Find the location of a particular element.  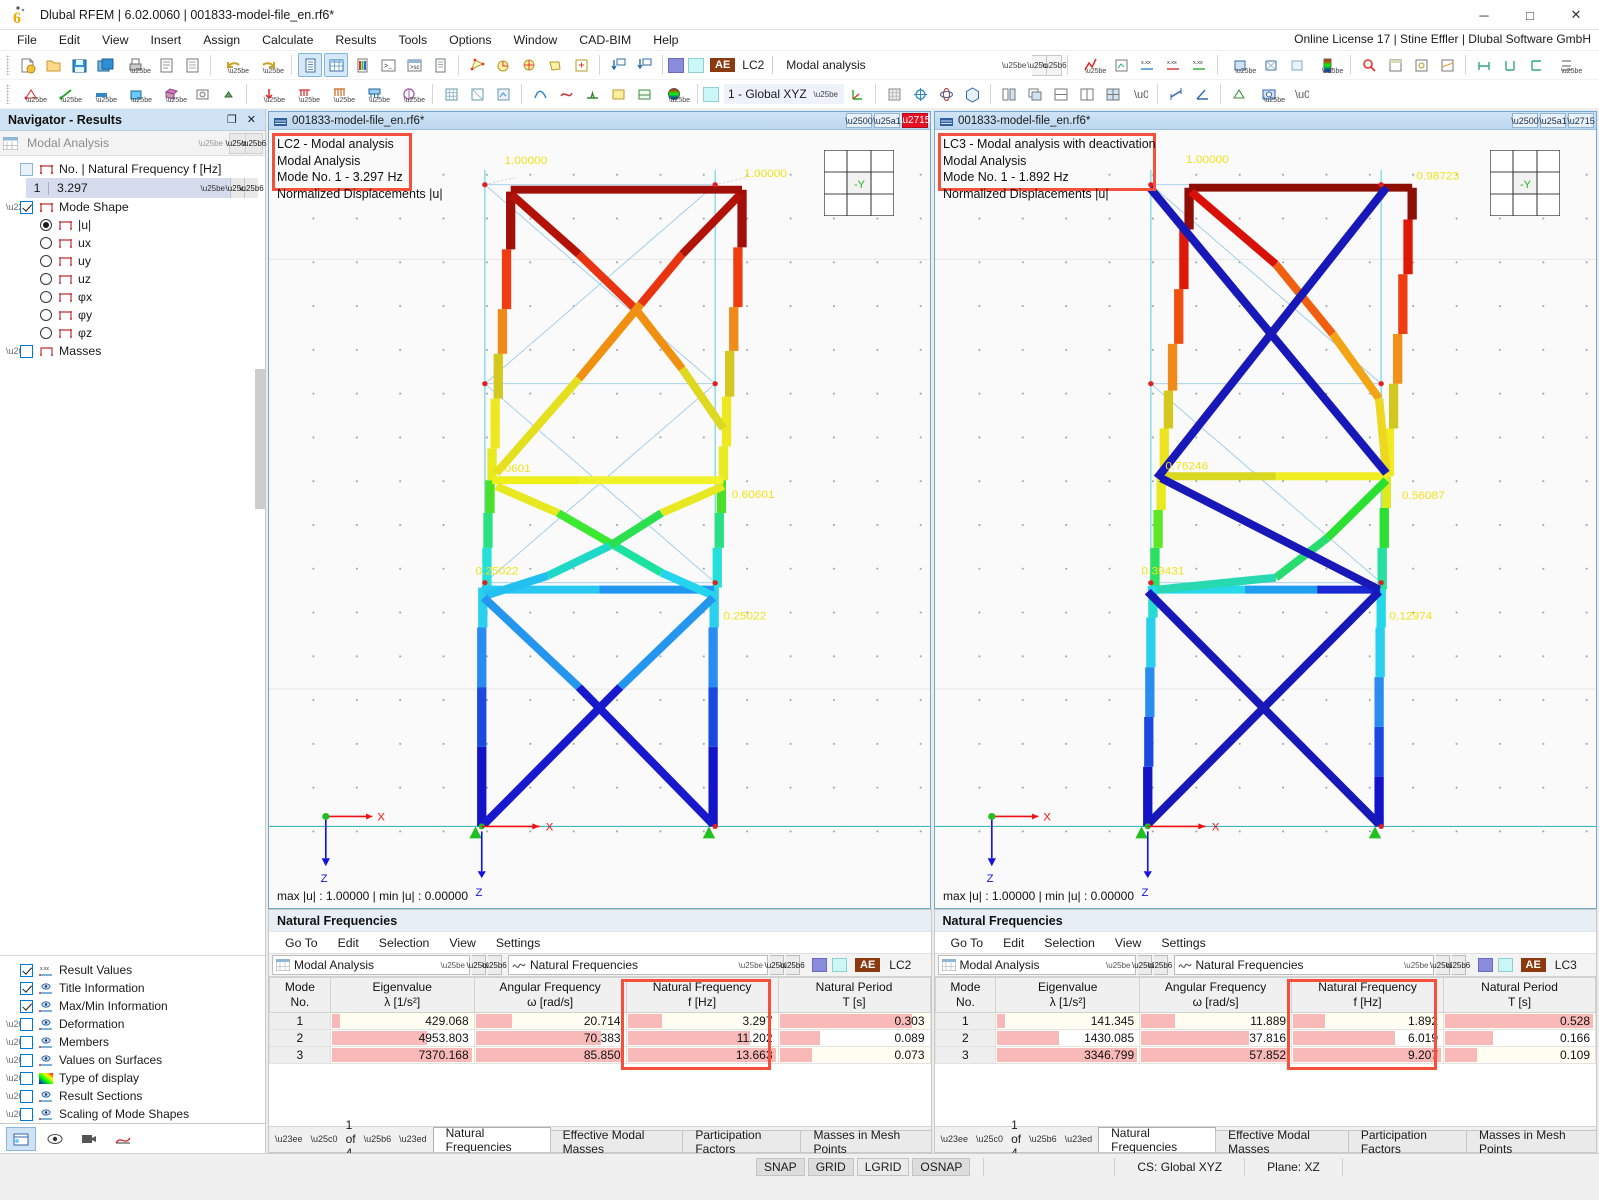

col-header-angular-frequency: Angular Frequency ω [rad/s] is located at coordinates (1216, 995).